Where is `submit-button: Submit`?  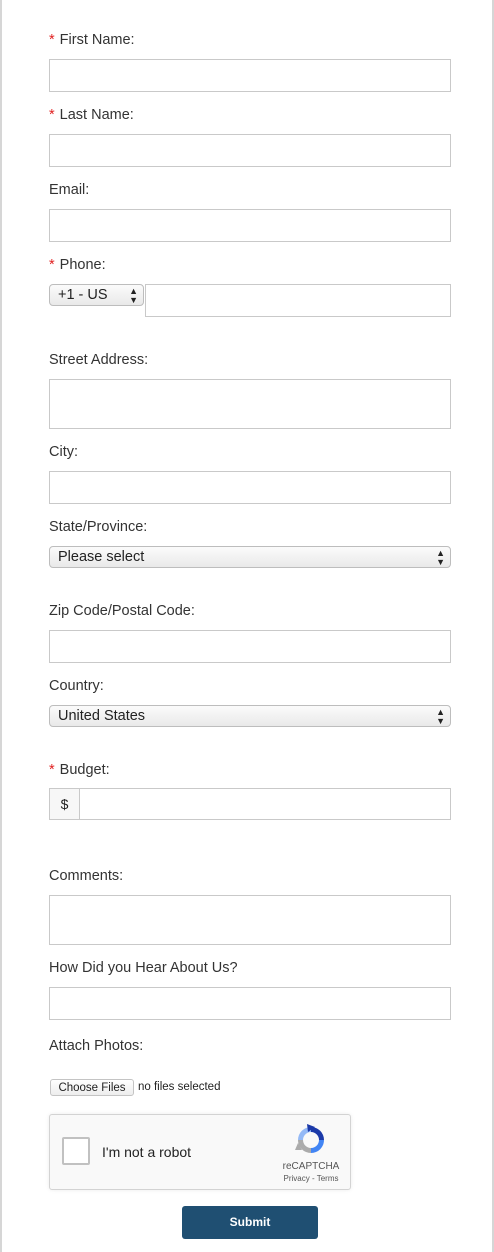 submit-button: Submit is located at coordinates (250, 1222).